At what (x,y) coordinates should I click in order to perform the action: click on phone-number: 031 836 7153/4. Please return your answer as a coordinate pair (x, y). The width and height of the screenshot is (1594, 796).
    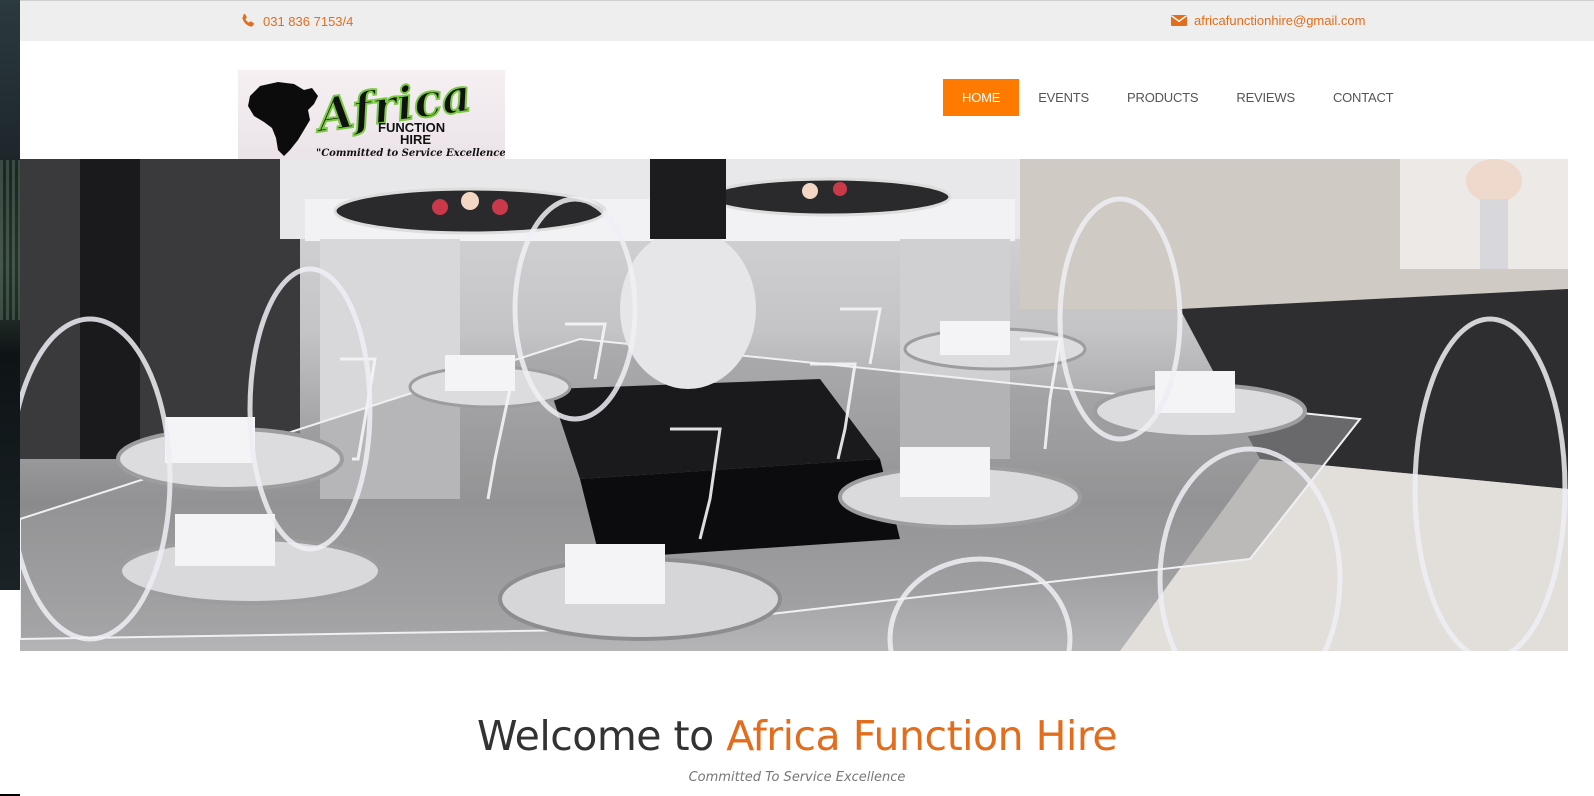
    Looking at the image, I should click on (308, 21).